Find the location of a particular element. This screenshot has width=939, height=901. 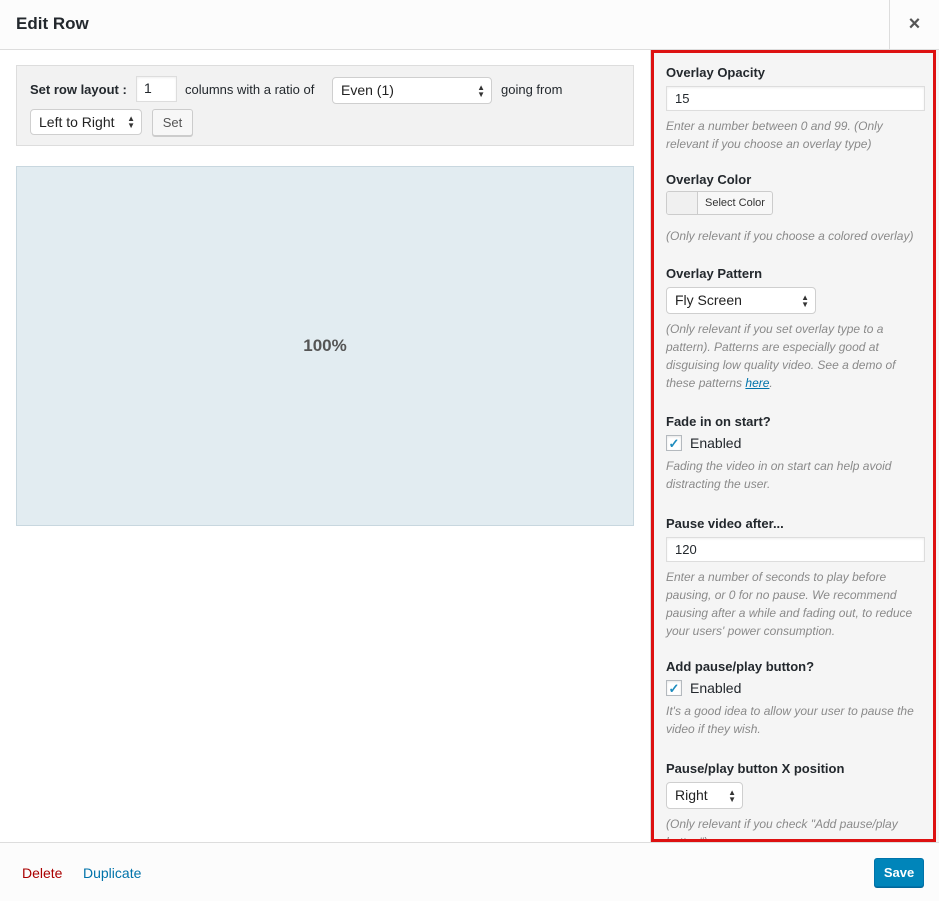

columns-ratio-text: columns with a ratio of is located at coordinates (250, 89).